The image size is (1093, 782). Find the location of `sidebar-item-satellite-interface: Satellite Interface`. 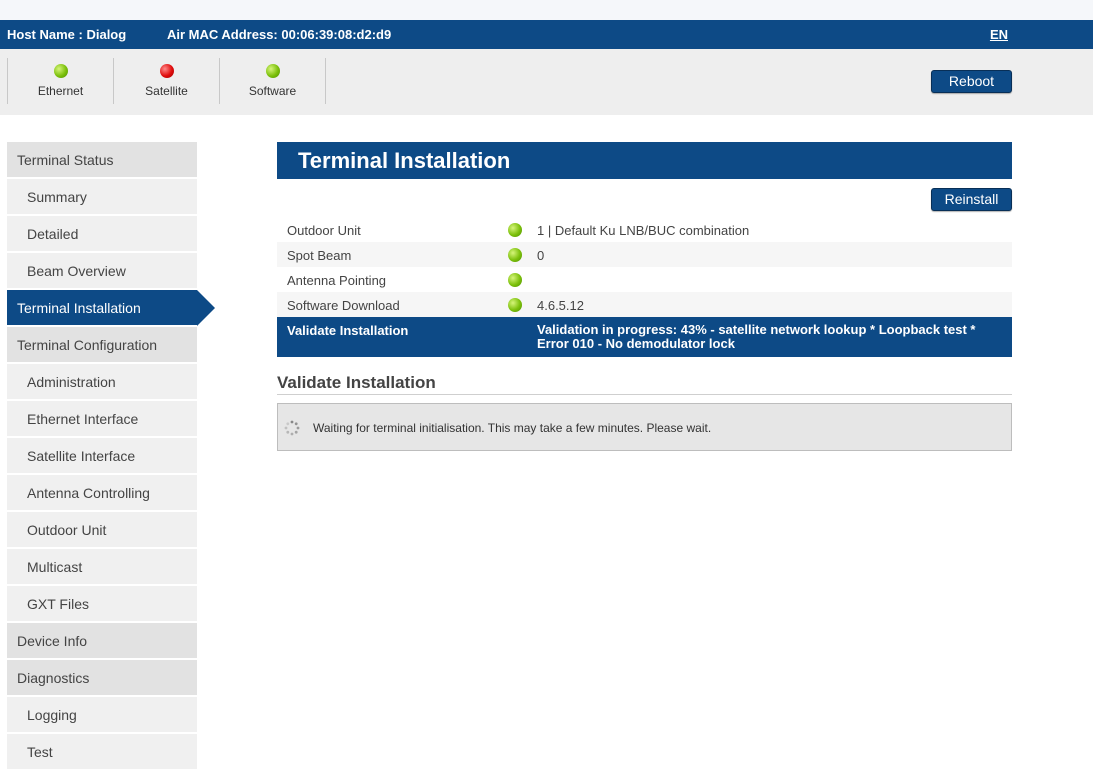

sidebar-item-satellite-interface: Satellite Interface is located at coordinates (102, 456).